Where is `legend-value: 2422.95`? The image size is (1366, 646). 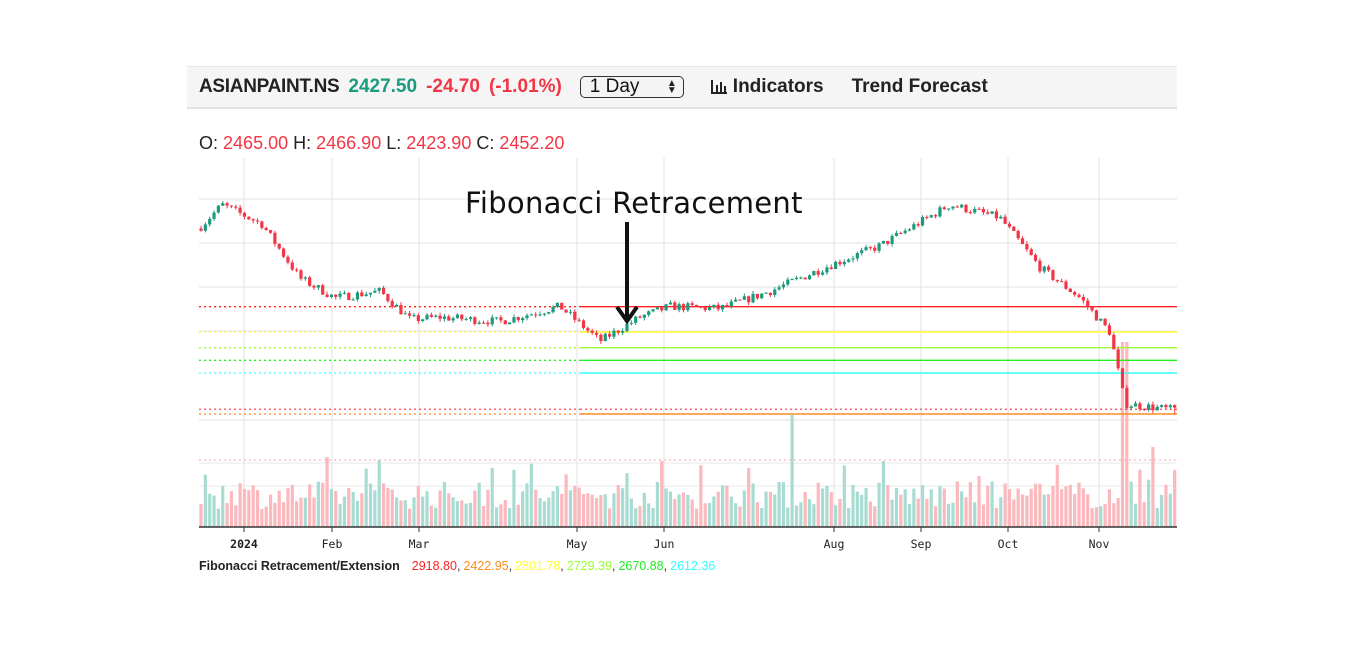 legend-value: 2422.95 is located at coordinates (486, 566).